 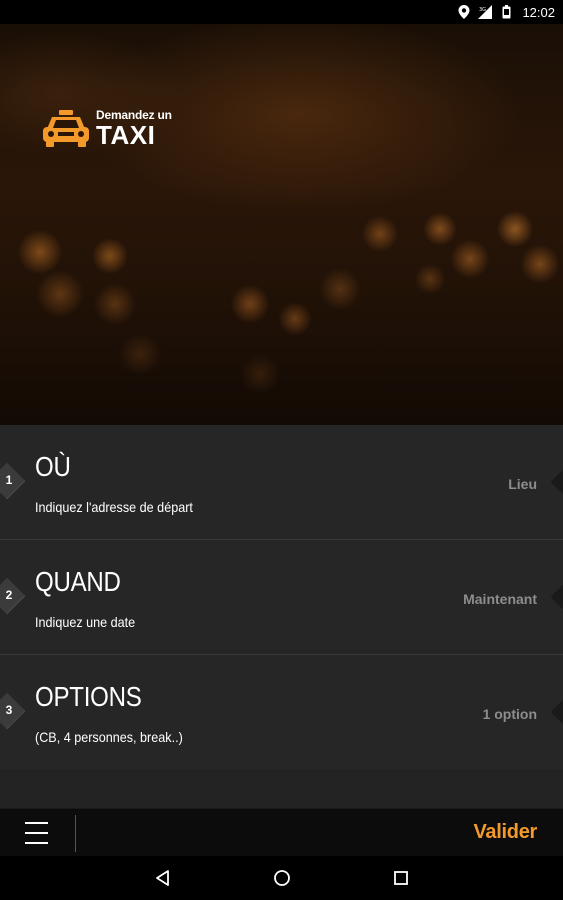 What do you see at coordinates (114, 507) in the screenshot?
I see `step-subtitle: Indiquez l'adresse de départ` at bounding box center [114, 507].